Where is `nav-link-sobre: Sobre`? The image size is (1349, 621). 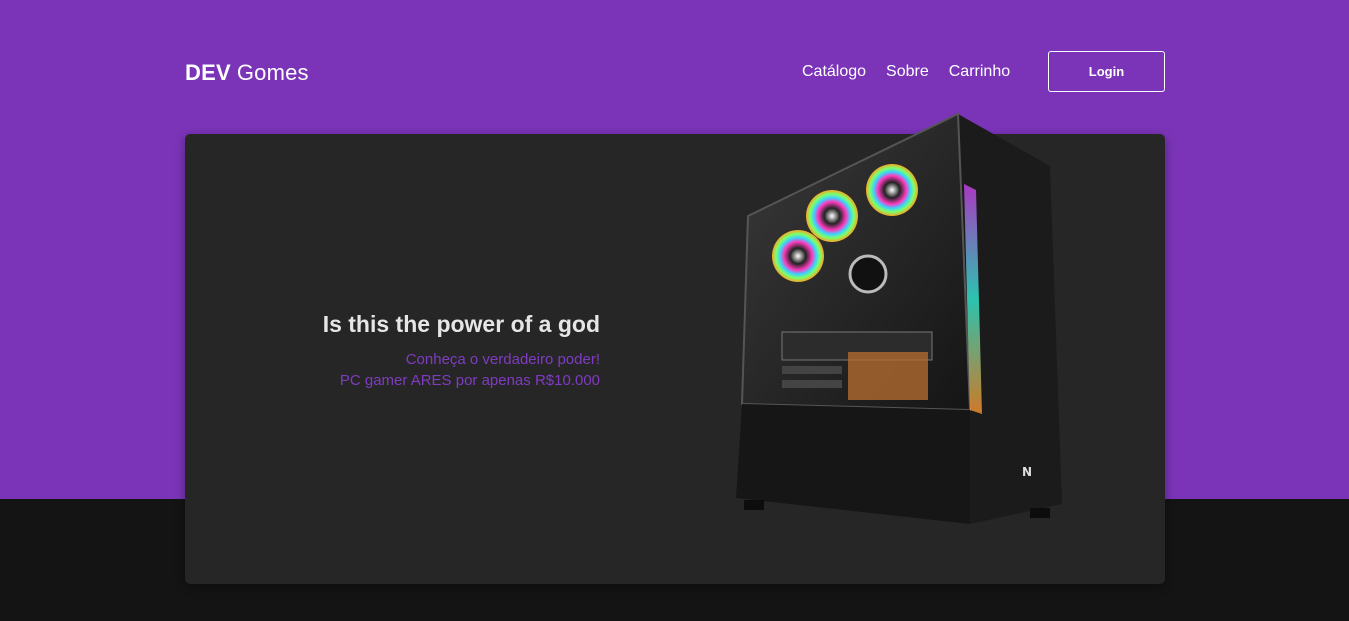
nav-link-sobre: Sobre is located at coordinates (907, 72).